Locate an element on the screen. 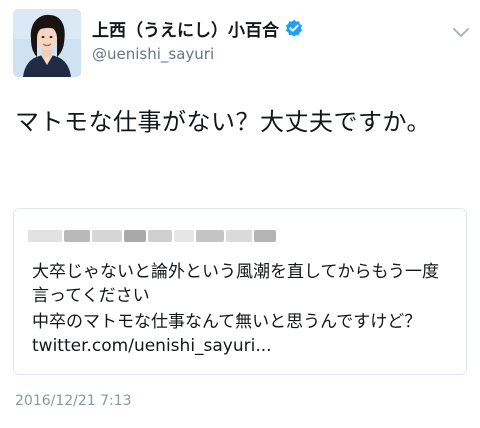 The image size is (480, 428). tweet-text: マトモな仕事がない？大丈夫ですか。 is located at coordinates (223, 122).